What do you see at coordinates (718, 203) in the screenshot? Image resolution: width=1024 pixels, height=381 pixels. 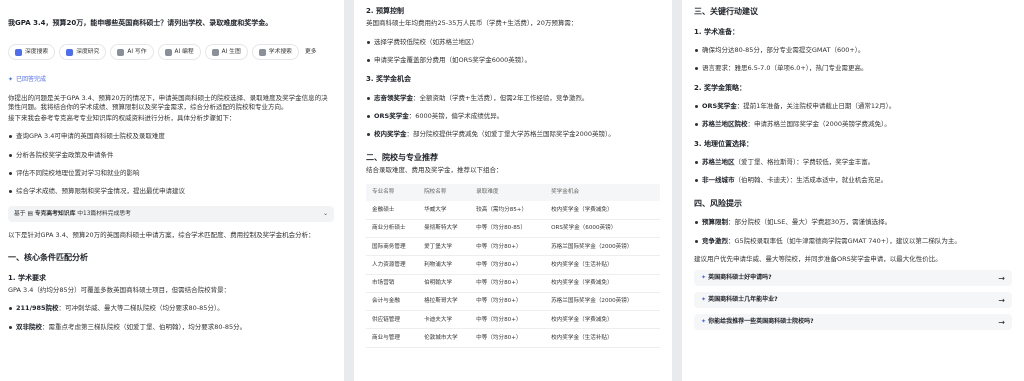 I see `section-heading: 四、风险提示` at bounding box center [718, 203].